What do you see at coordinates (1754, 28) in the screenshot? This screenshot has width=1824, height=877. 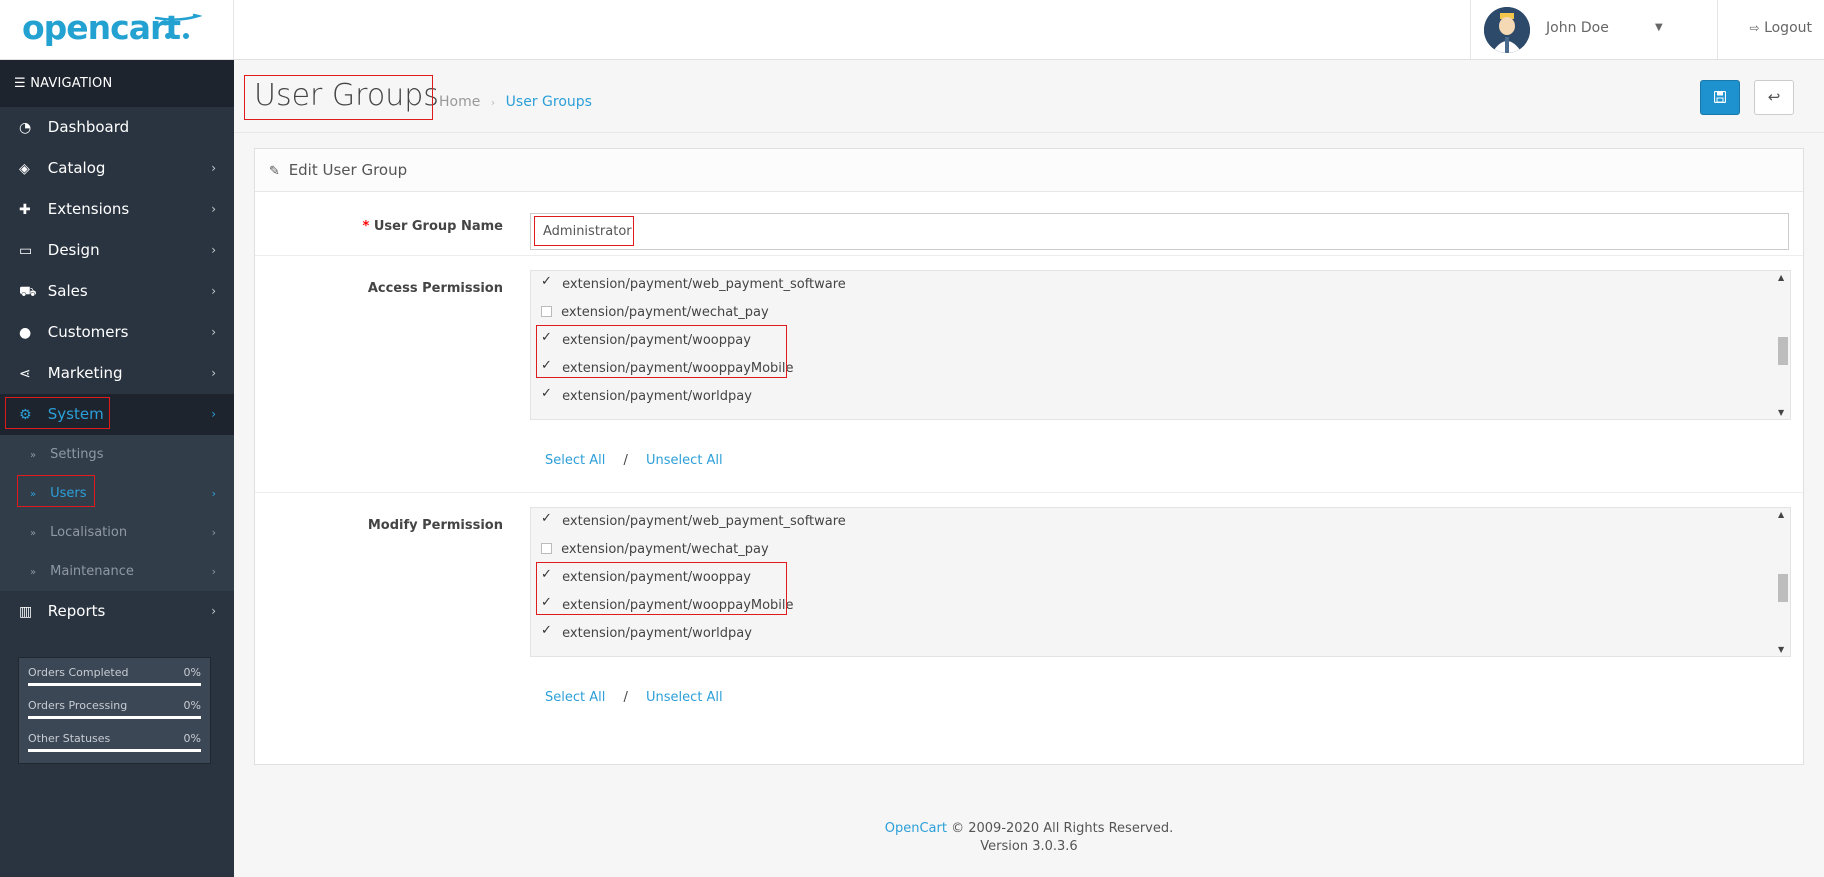 I see `sign-out-icon: ⇨` at bounding box center [1754, 28].